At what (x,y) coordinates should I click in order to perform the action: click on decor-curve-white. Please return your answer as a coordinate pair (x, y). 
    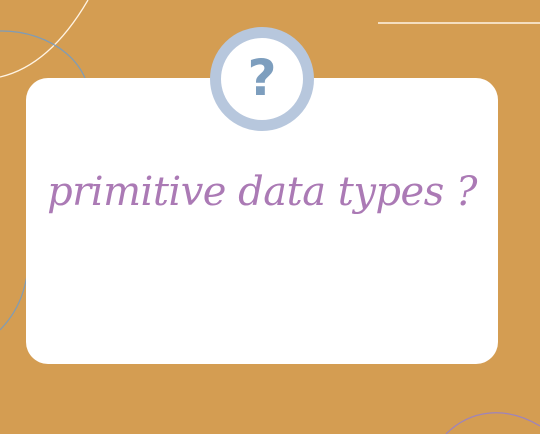
    Looking at the image, I should click on (44, 39).